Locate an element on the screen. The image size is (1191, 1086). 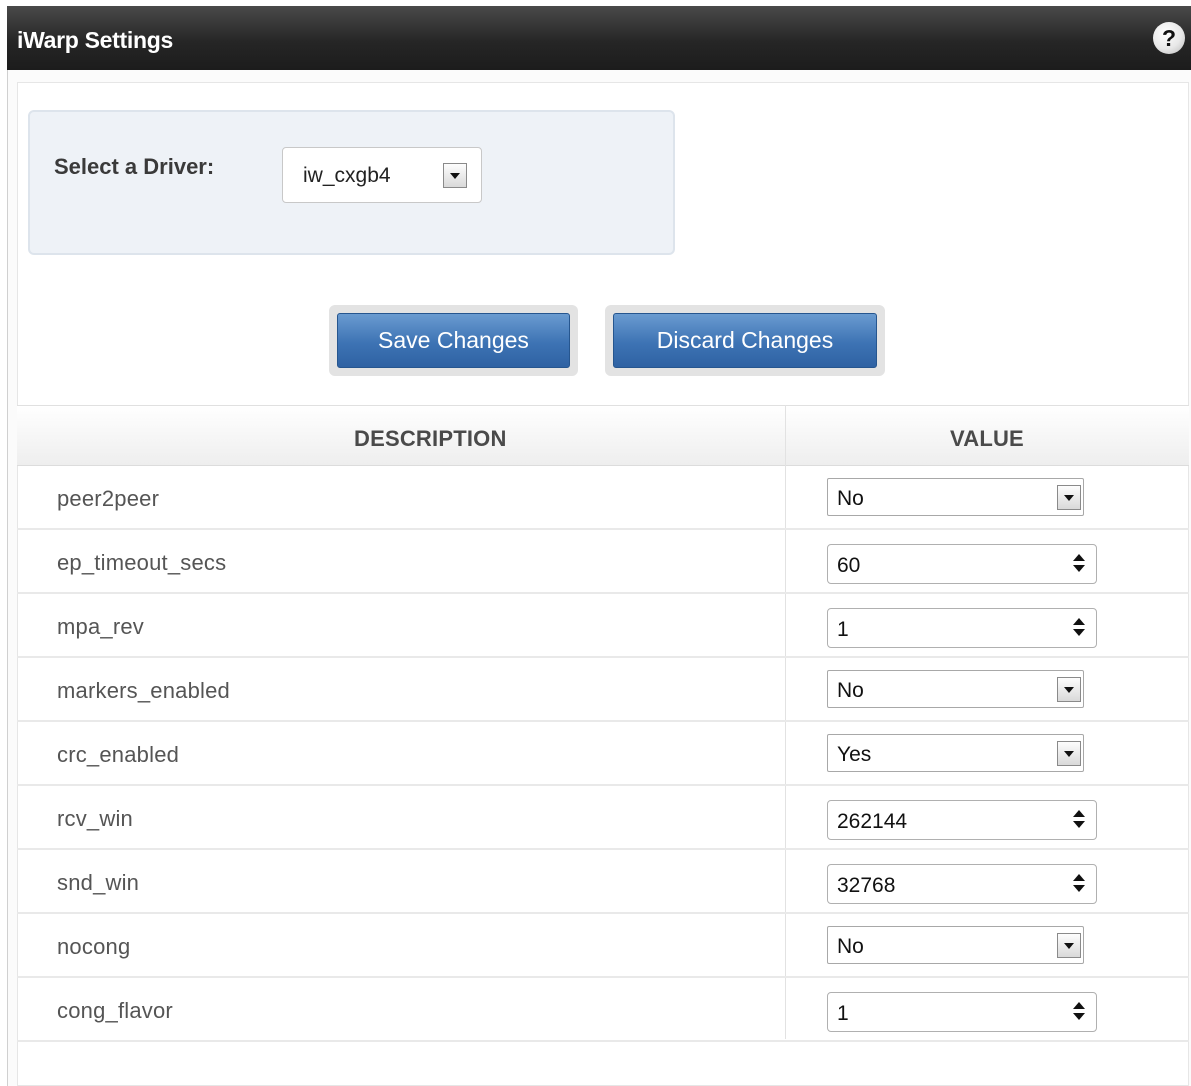
setting-value-spinner: 32768 is located at coordinates (962, 884).